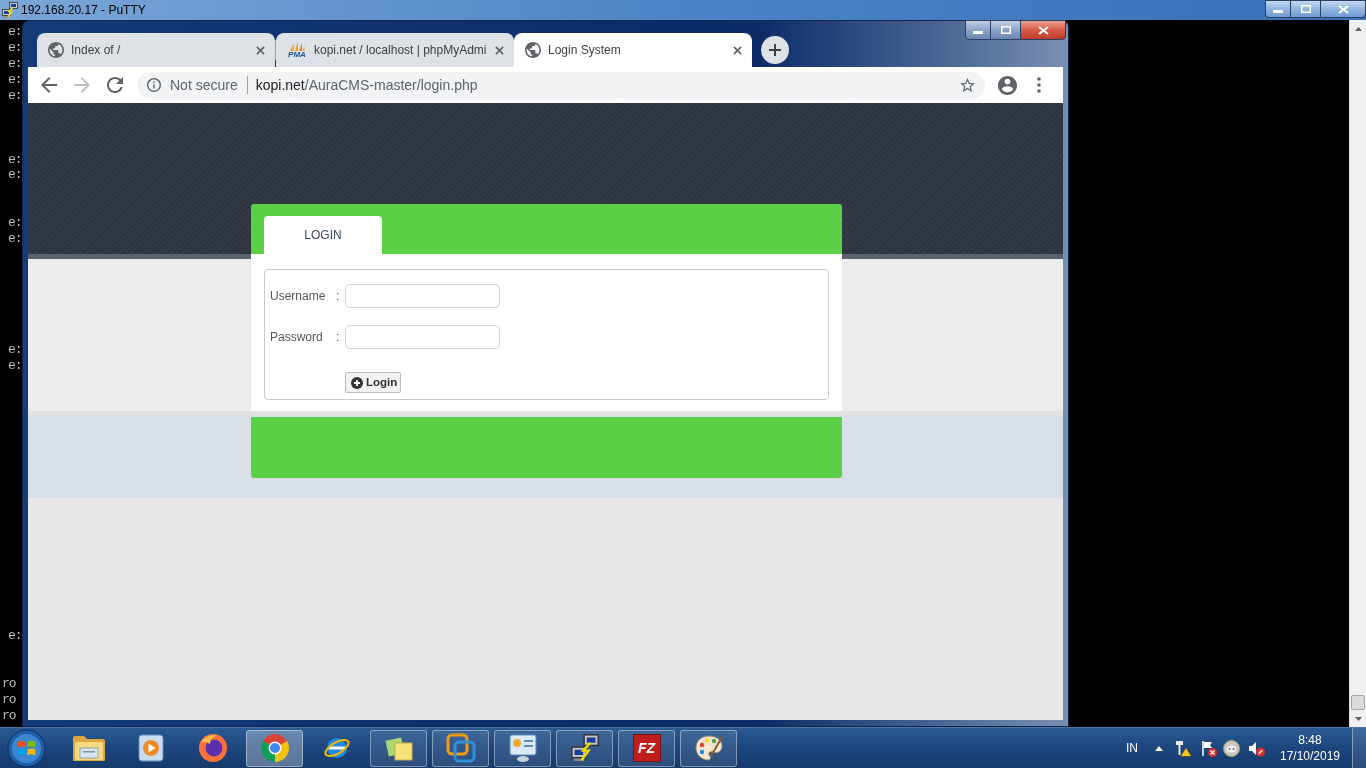 The width and height of the screenshot is (1366, 768). I want to click on security-label: Not secure, so click(204, 85).